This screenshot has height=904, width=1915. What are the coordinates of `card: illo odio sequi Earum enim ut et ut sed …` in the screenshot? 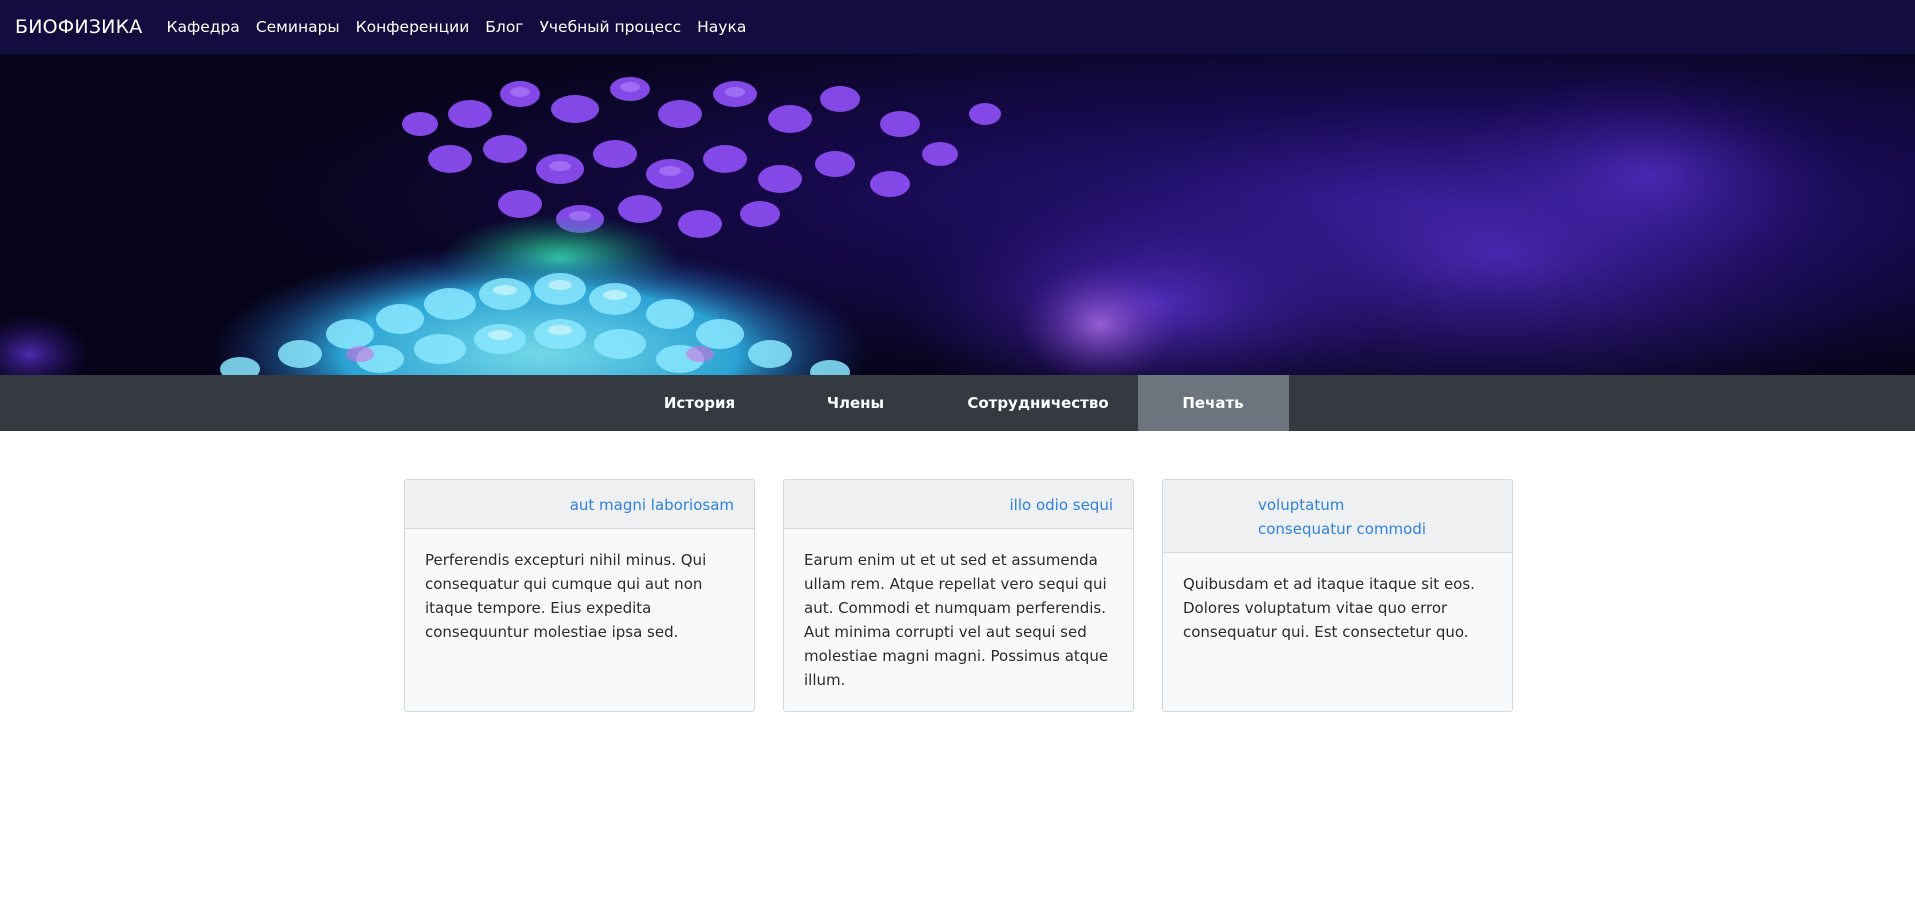 It's located at (958, 595).